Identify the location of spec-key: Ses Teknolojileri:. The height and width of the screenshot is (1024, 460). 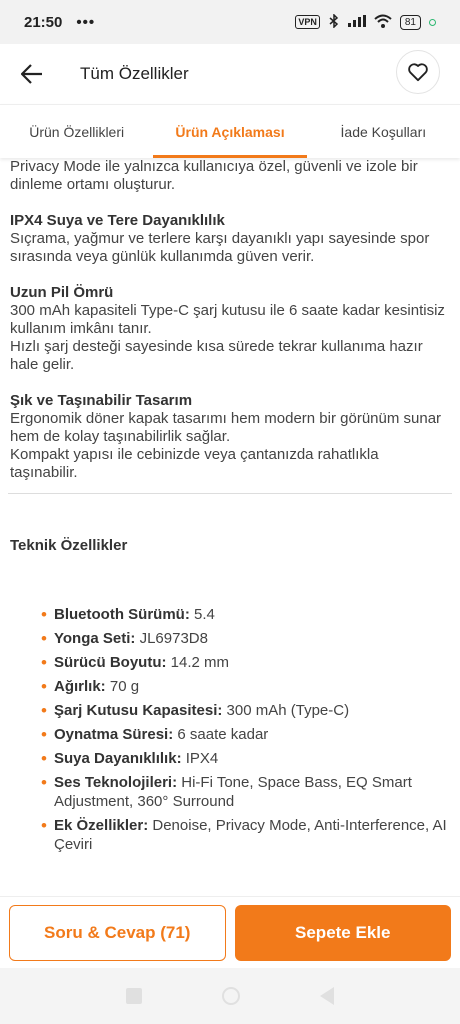
(116, 782).